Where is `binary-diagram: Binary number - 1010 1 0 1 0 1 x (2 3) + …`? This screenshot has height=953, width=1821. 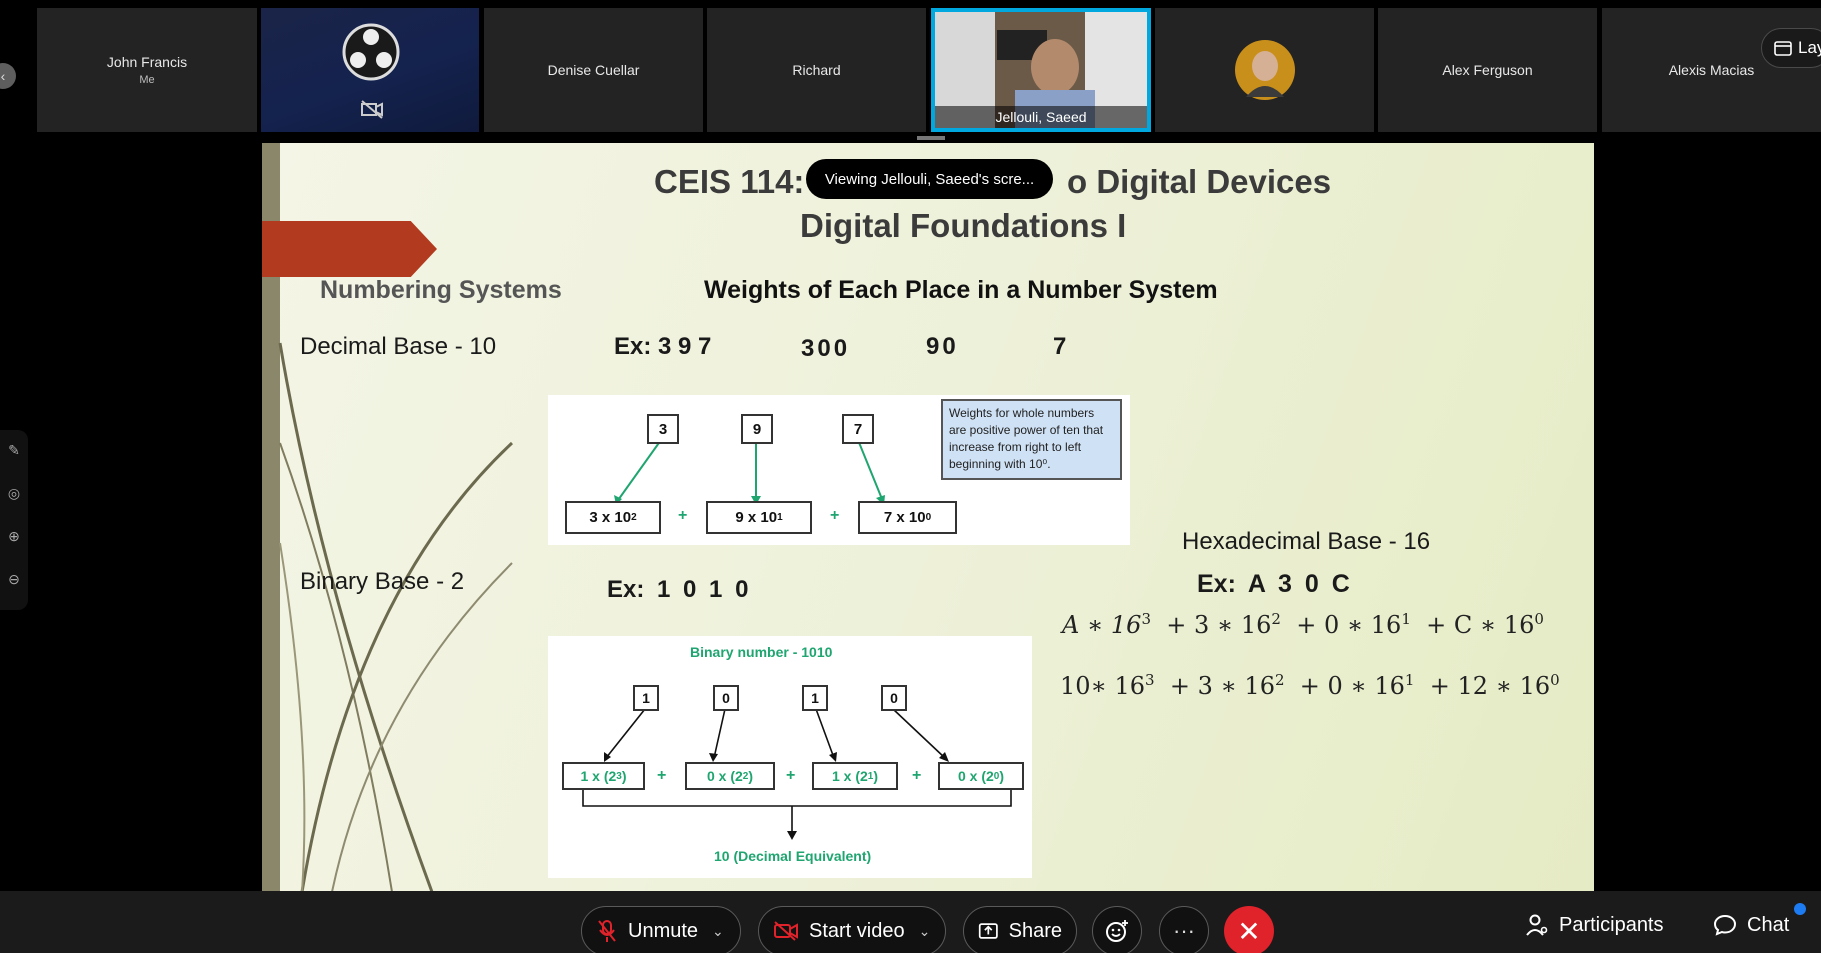 binary-diagram: Binary number - 1010 1 0 1 0 1 x (2 3) + … is located at coordinates (790, 757).